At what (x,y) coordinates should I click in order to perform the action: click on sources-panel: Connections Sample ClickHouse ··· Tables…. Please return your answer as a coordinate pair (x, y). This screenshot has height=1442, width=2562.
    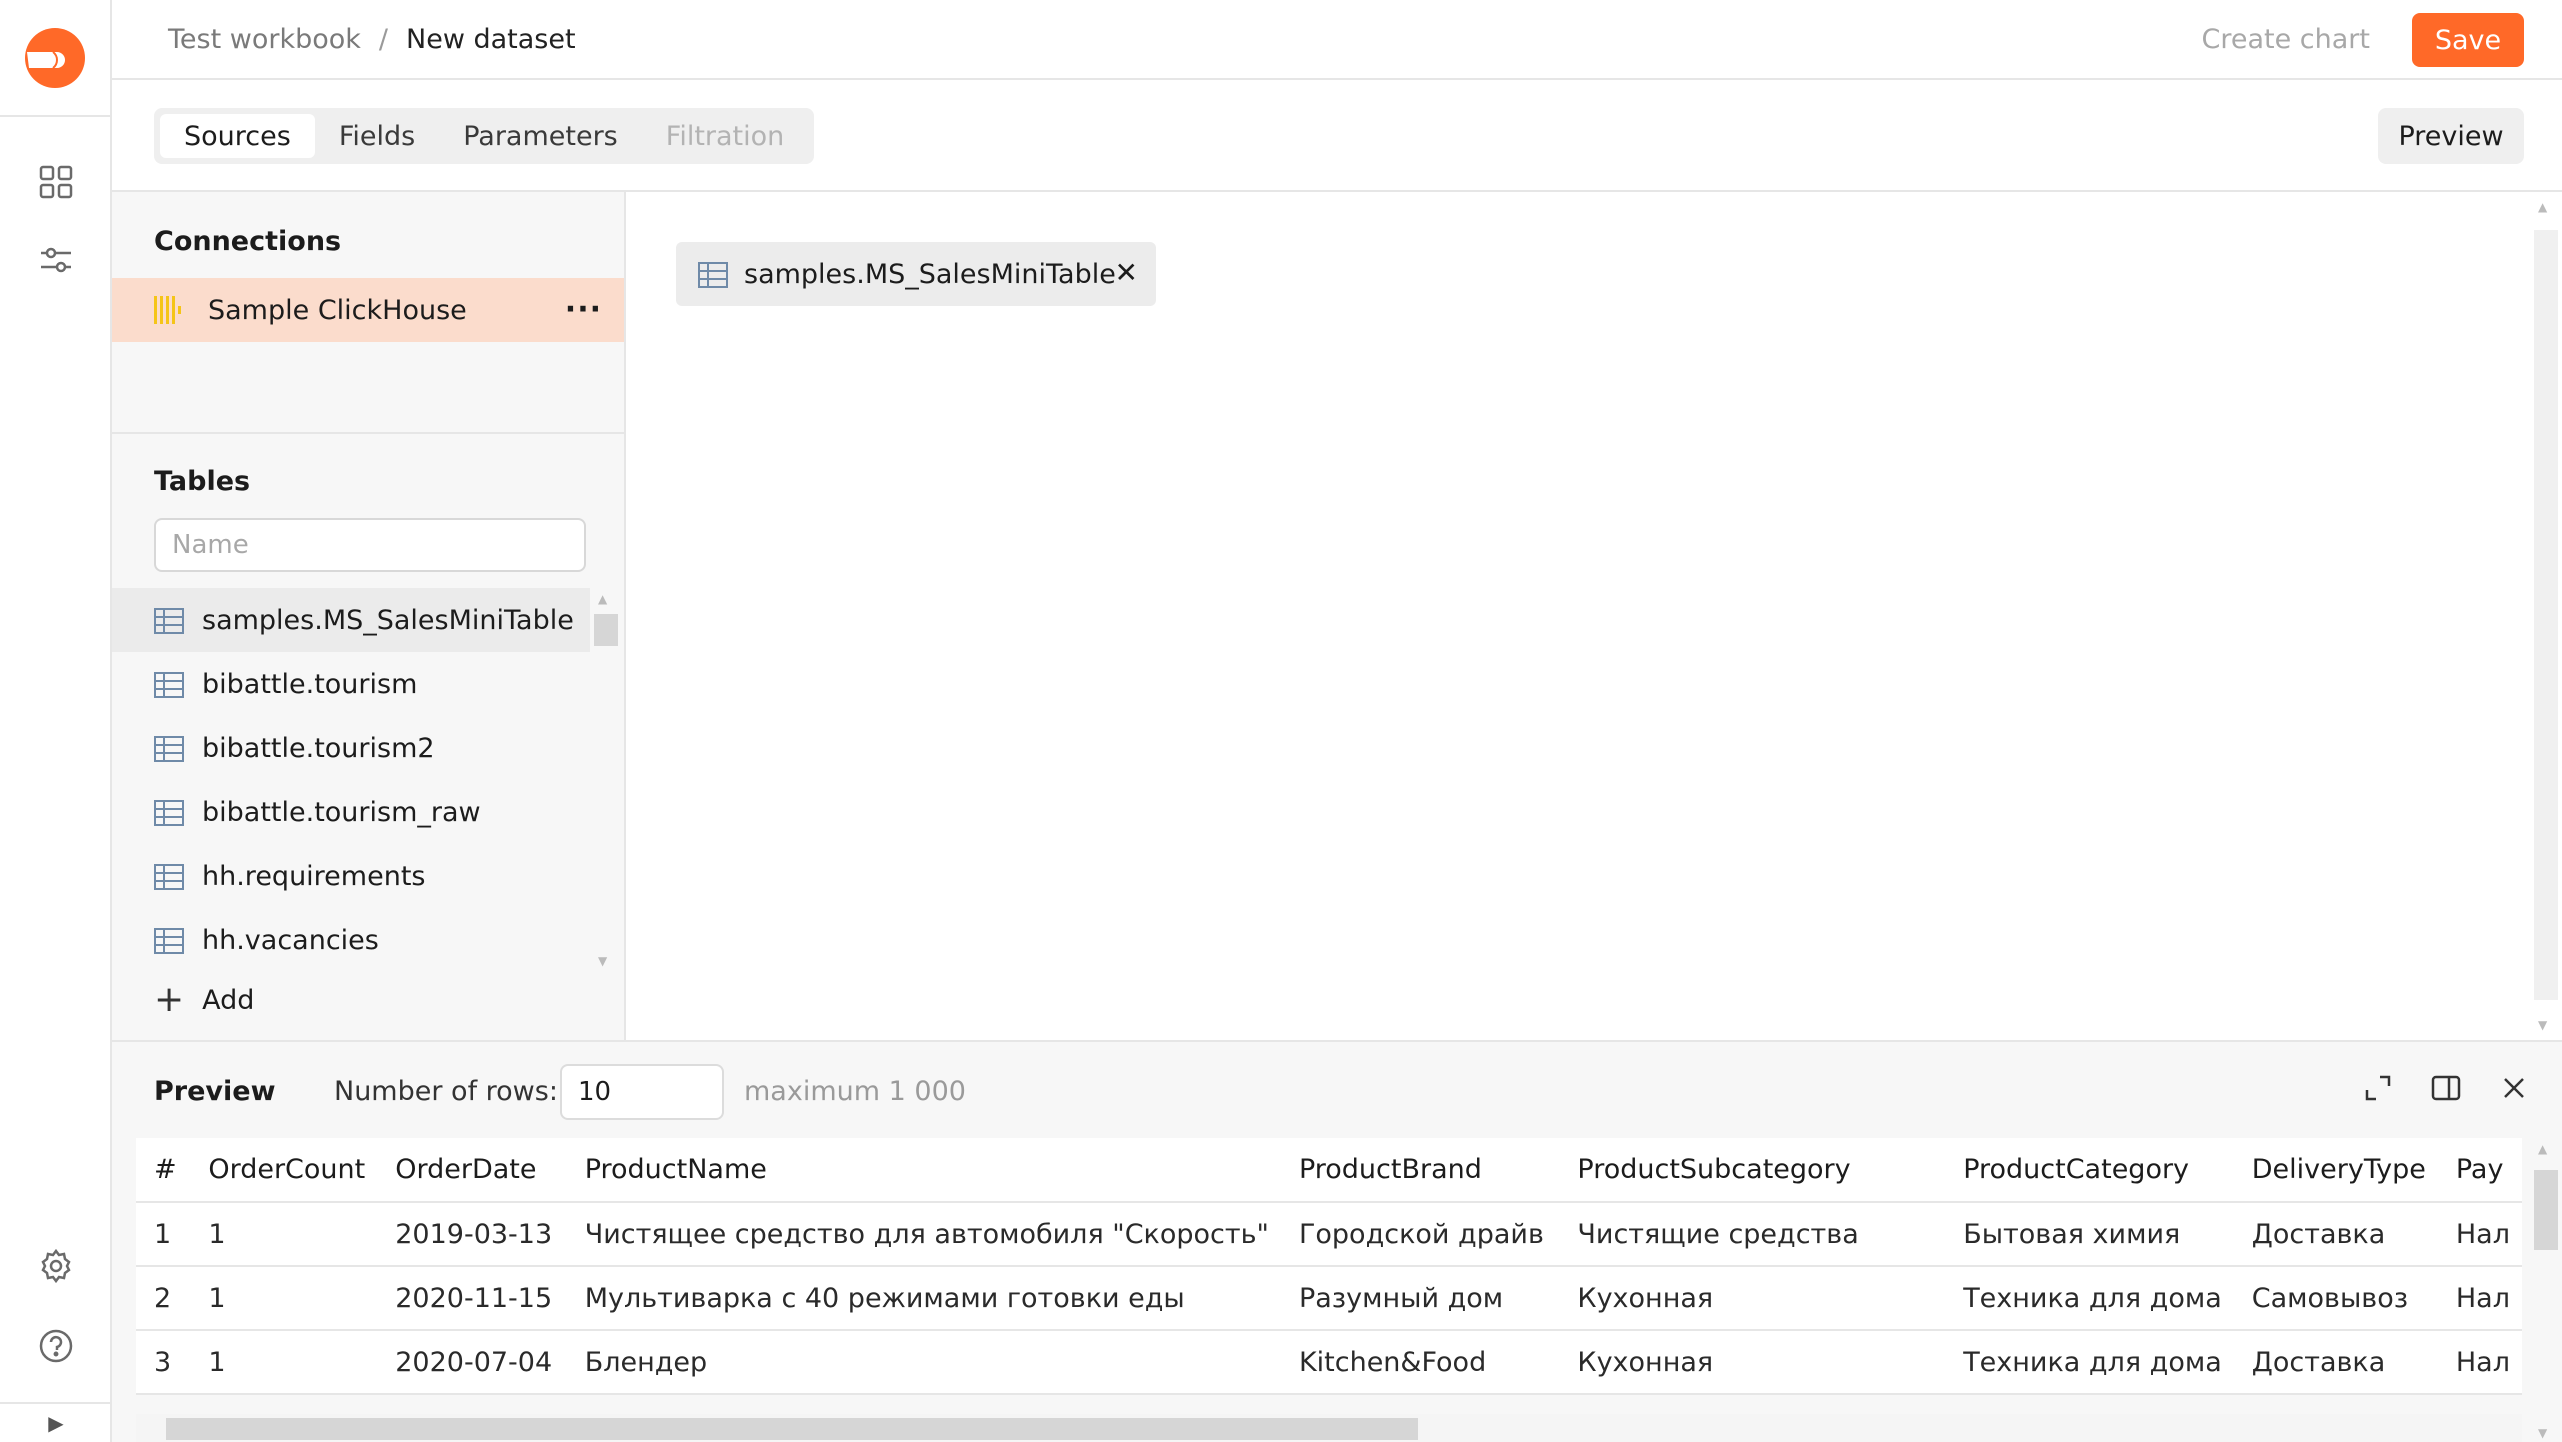
    Looking at the image, I should click on (369, 616).